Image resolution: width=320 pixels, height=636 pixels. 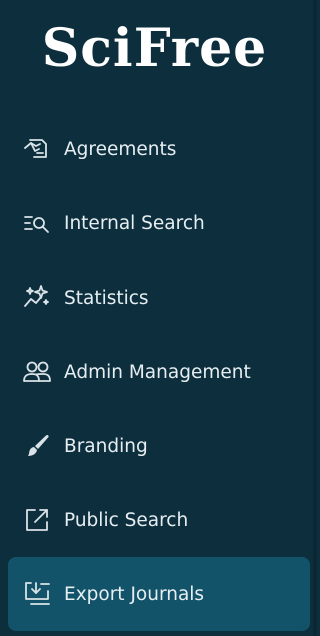 What do you see at coordinates (134, 594) in the screenshot?
I see `sidebar-item-label: Export Journals` at bounding box center [134, 594].